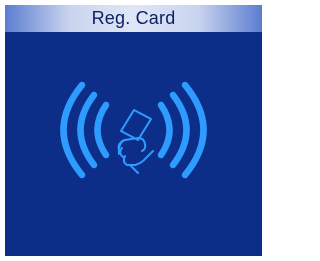 Image resolution: width=320 pixels, height=261 pixels. What do you see at coordinates (179, 130) in the screenshot?
I see `wave-right-middle` at bounding box center [179, 130].